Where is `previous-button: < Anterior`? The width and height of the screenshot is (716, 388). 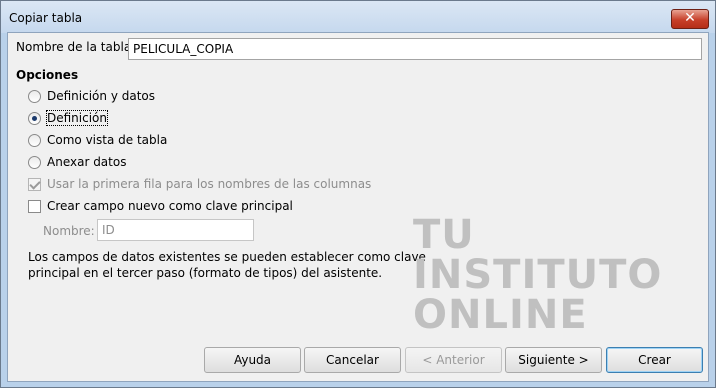 previous-button: < Anterior is located at coordinates (453, 360).